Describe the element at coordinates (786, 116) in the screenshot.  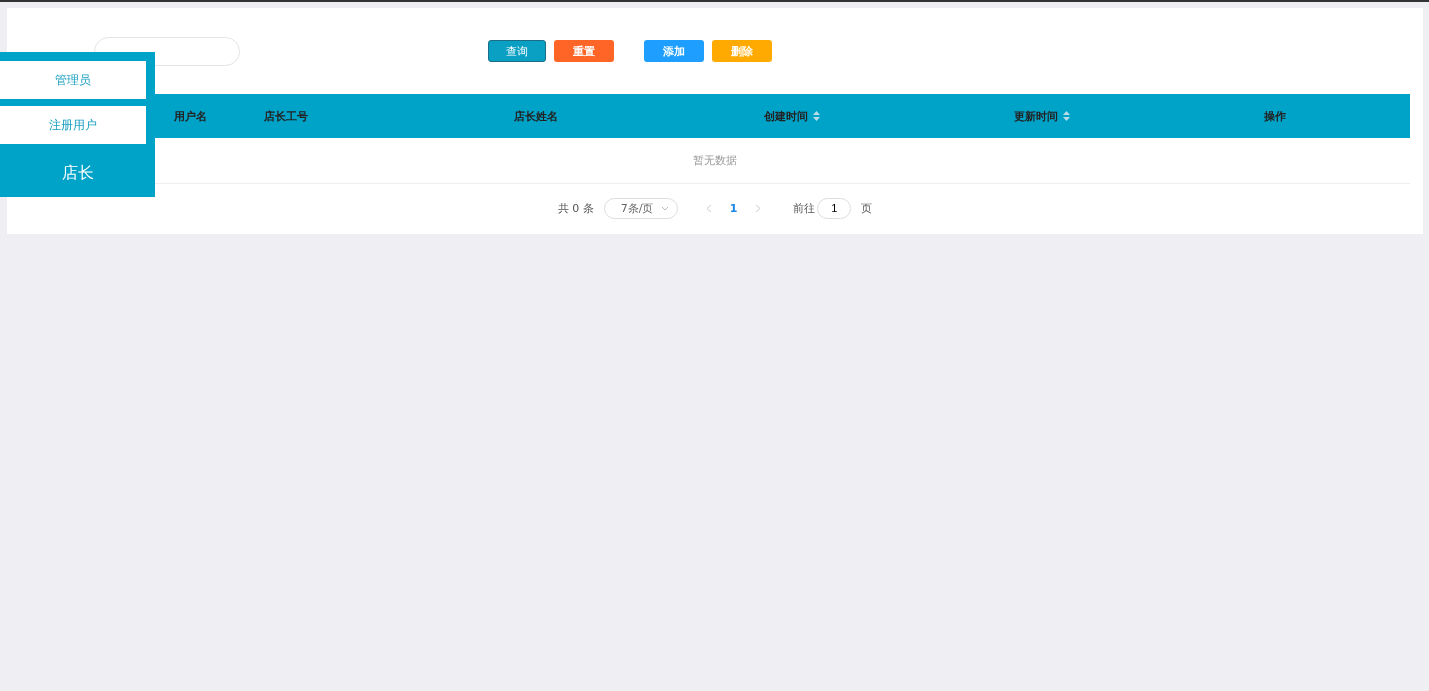
I see `column-header: 创建时间` at that location.